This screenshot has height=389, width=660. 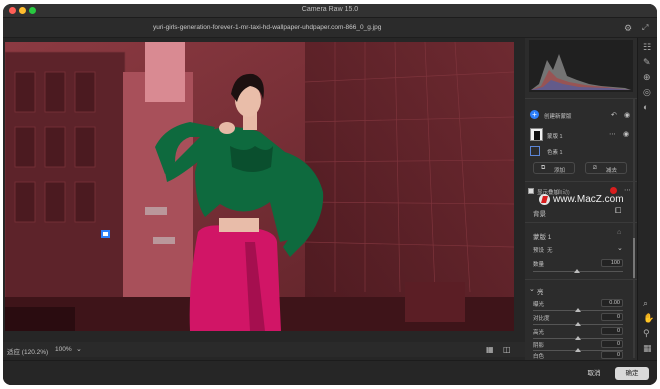 I want to click on subtract-button: ⧄ 减去, so click(x=606, y=168).